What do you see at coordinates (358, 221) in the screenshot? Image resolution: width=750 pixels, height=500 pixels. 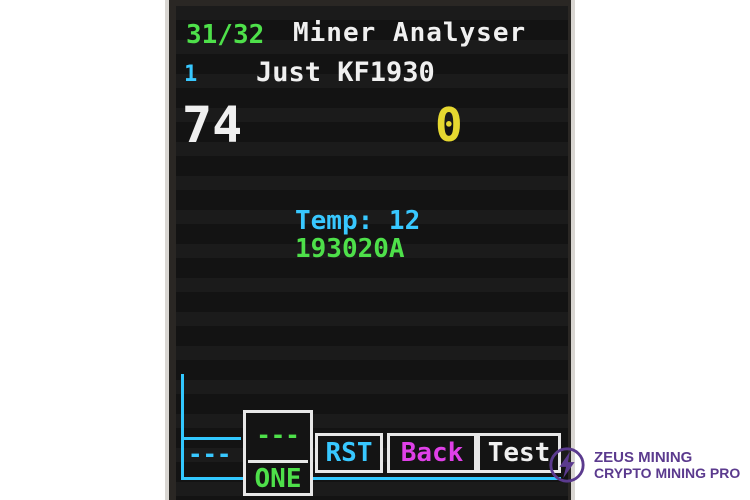 I see `temperature-readout: Temp: 12` at bounding box center [358, 221].